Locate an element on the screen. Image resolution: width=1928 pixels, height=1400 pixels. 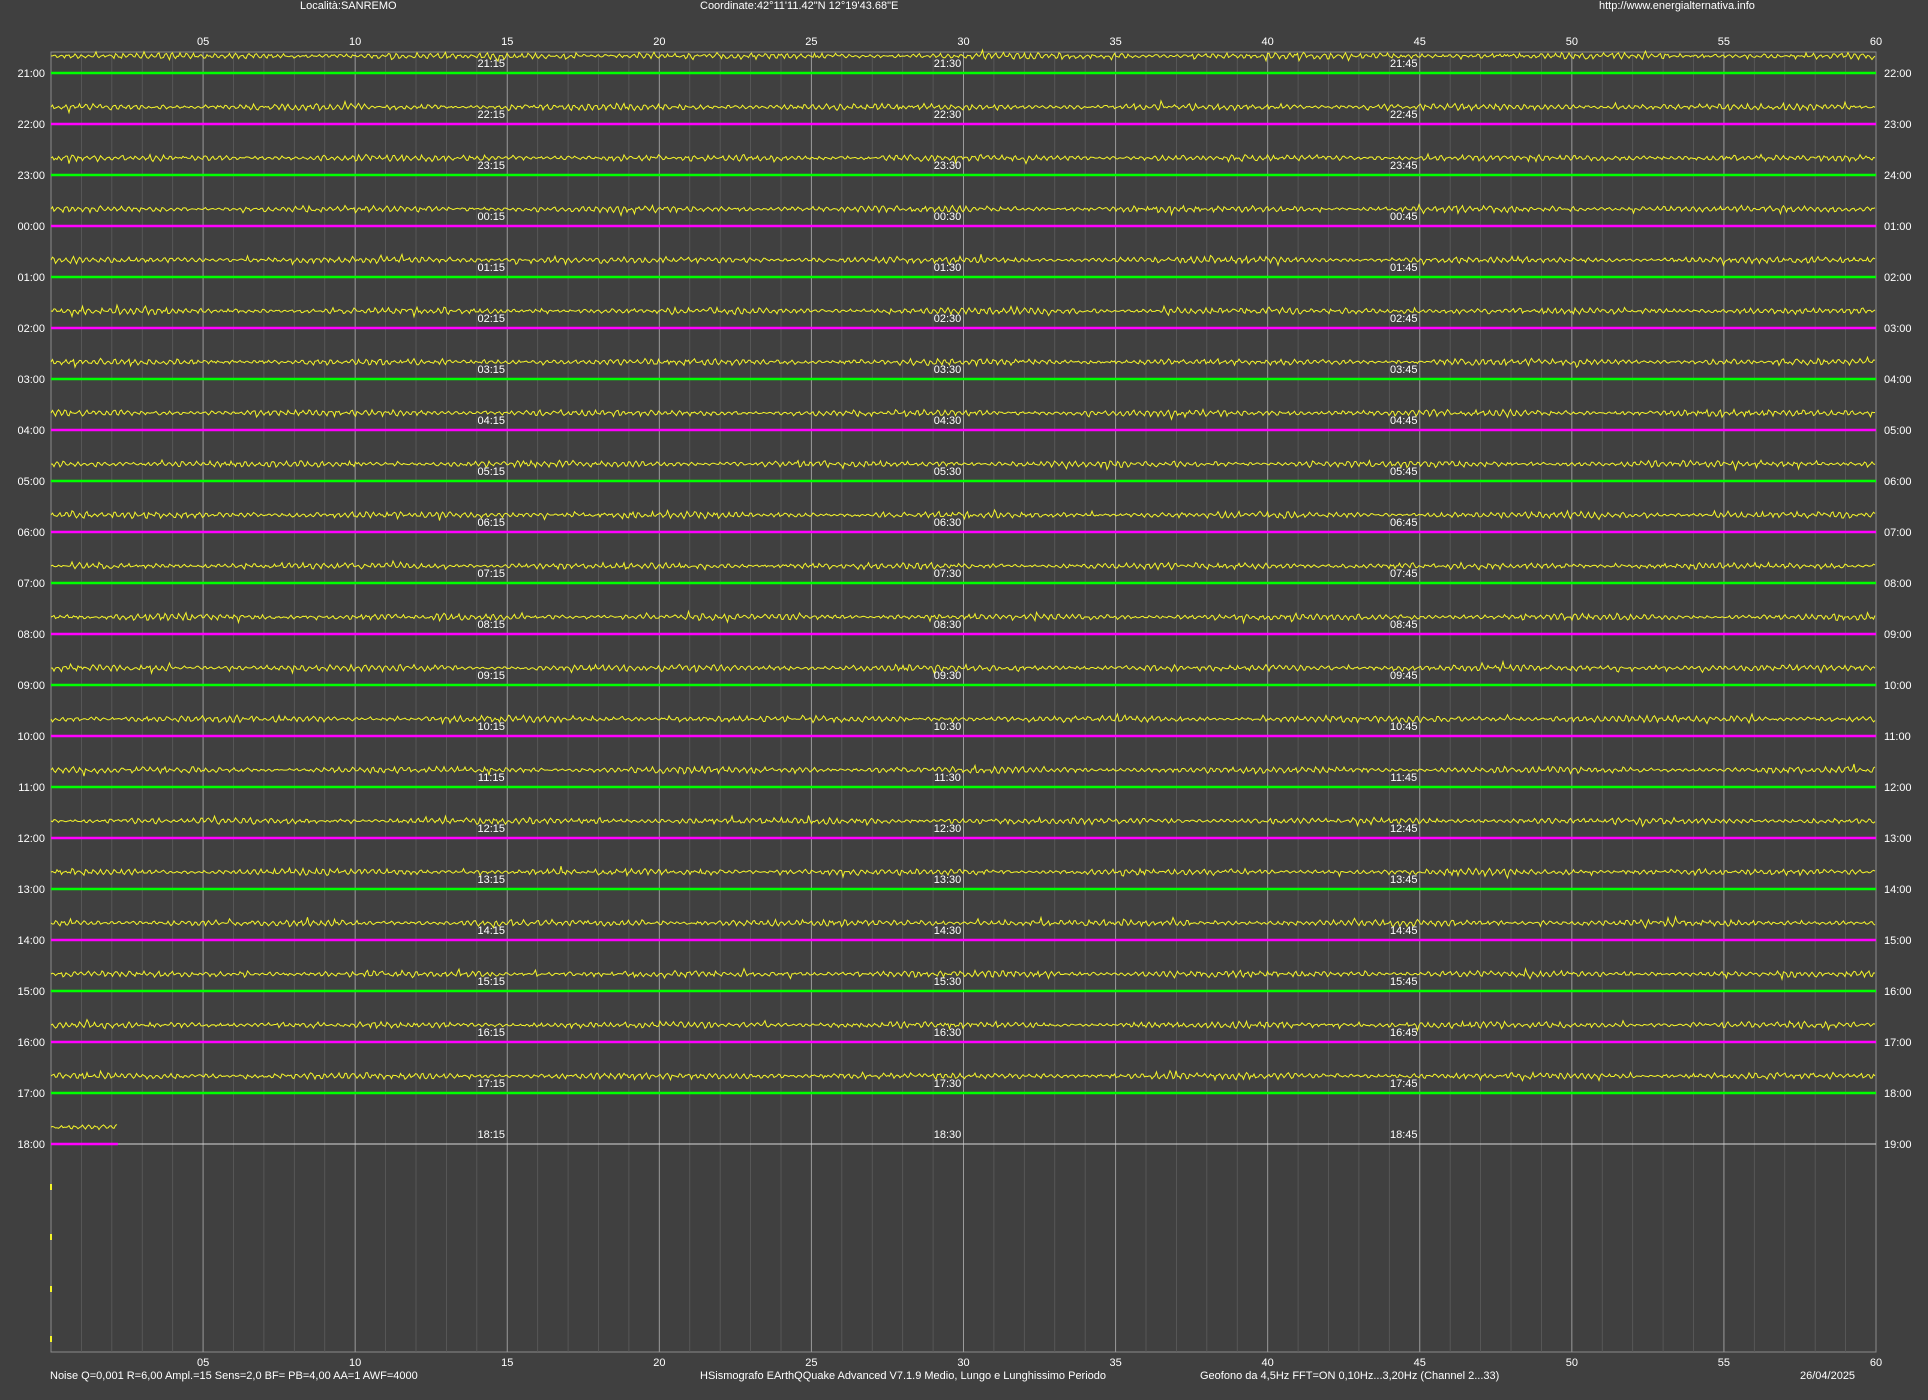
quarter-hour-label: 21:30 is located at coordinates (948, 64).